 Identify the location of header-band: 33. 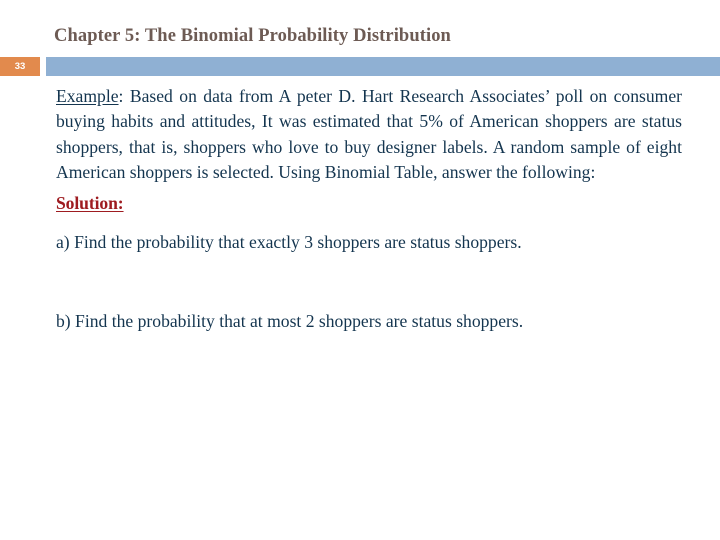
(360, 66).